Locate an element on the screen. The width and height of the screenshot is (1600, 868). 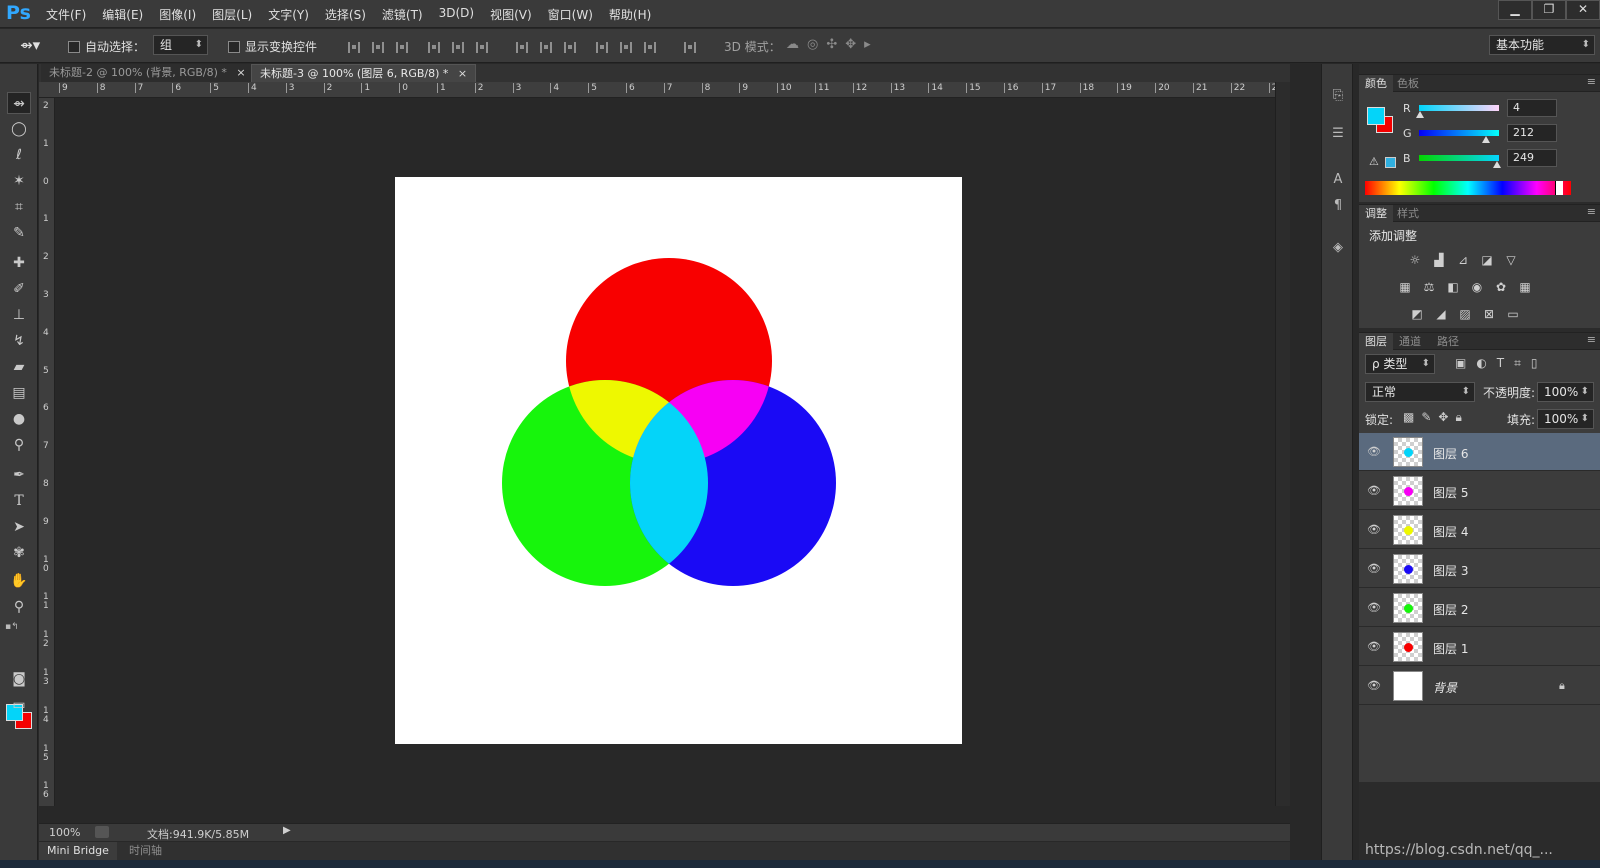
channel-mixer-icon: ✿ is located at coordinates (1501, 287).